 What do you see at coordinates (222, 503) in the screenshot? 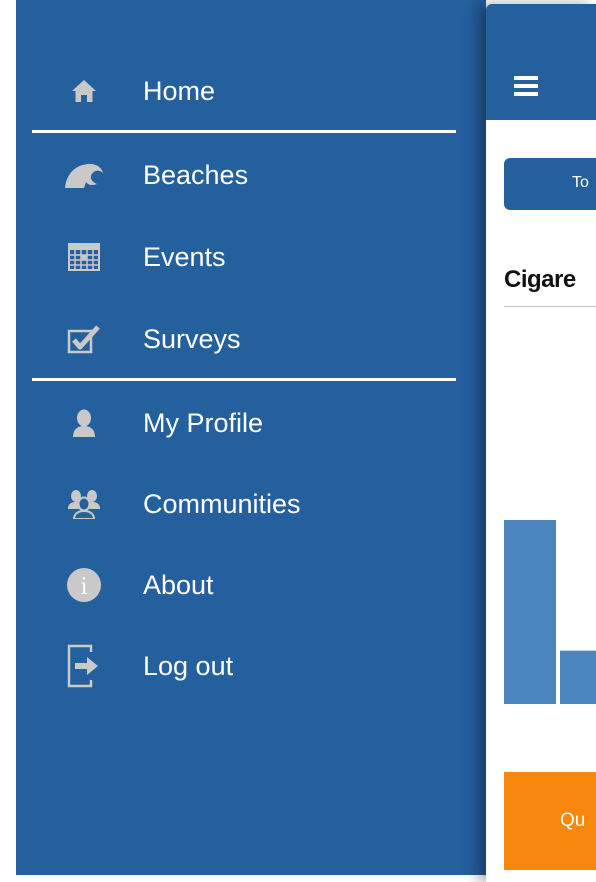
I see `menu-label-communities: Communities` at bounding box center [222, 503].